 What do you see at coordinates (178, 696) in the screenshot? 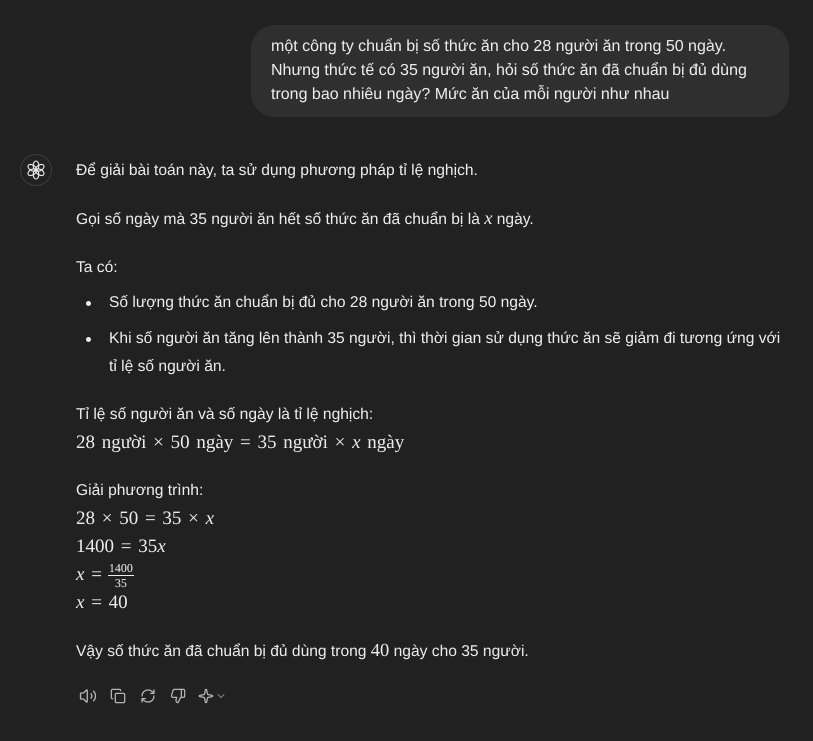
I see `thumbs-down-icon` at bounding box center [178, 696].